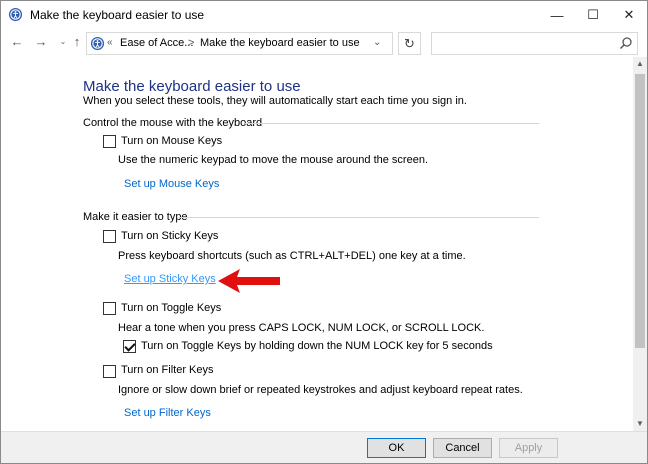  What do you see at coordinates (109, 371) in the screenshot?
I see `filter-keys-checkbox` at bounding box center [109, 371].